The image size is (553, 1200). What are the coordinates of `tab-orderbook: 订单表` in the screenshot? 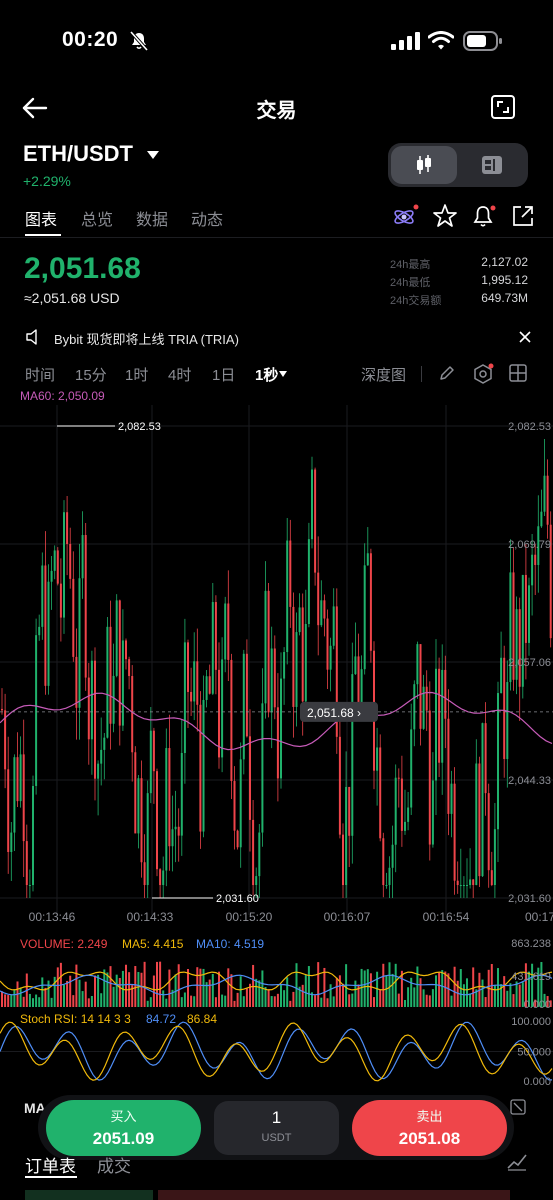 It's located at (50, 1164).